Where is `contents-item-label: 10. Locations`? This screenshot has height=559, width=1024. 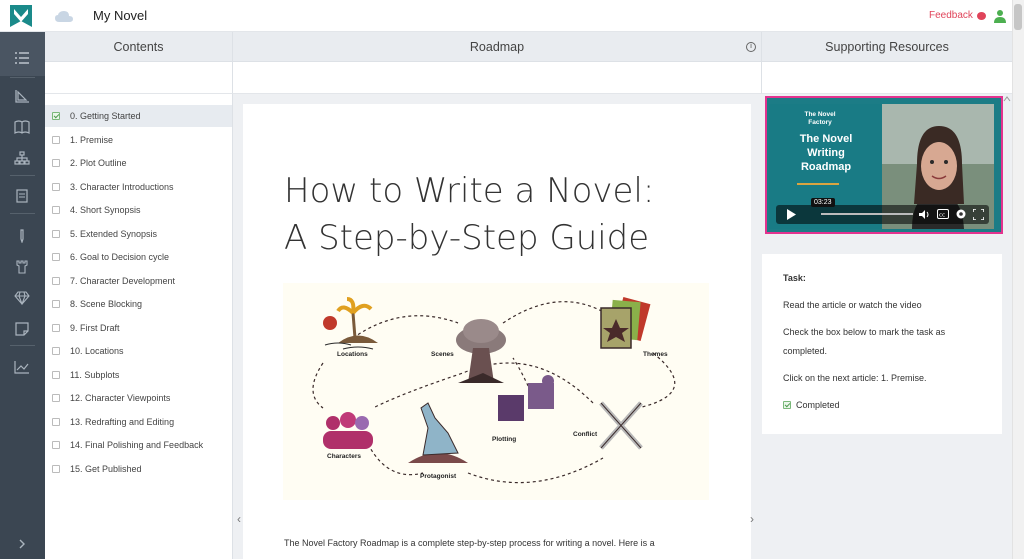 contents-item-label: 10. Locations is located at coordinates (97, 351).